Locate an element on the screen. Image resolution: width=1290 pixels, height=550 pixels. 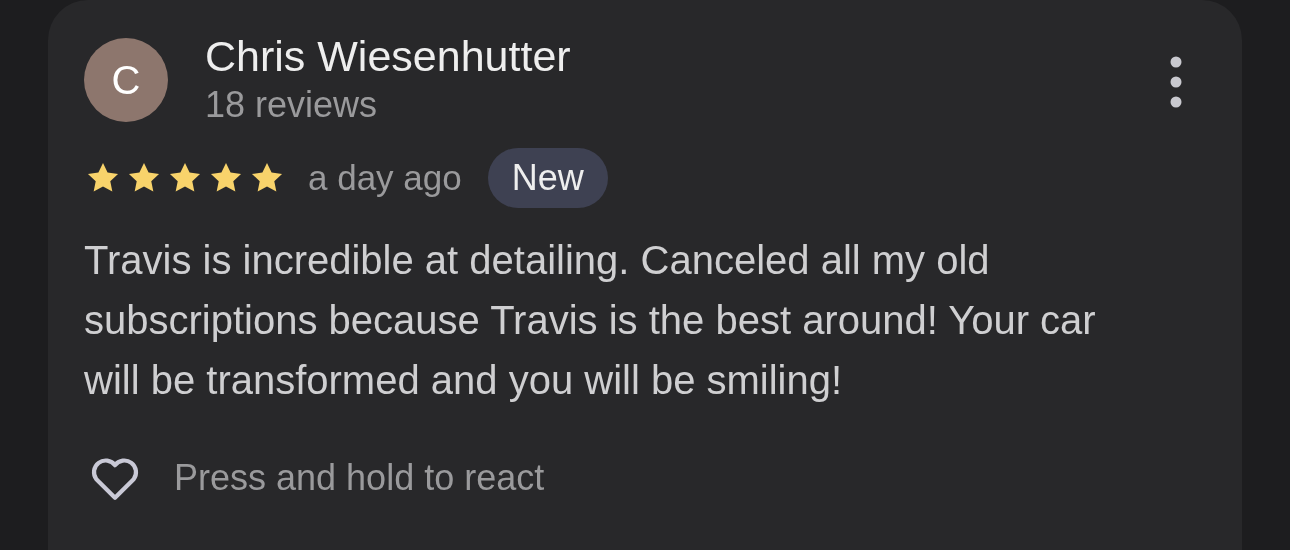
new-badge: New is located at coordinates (547, 178).